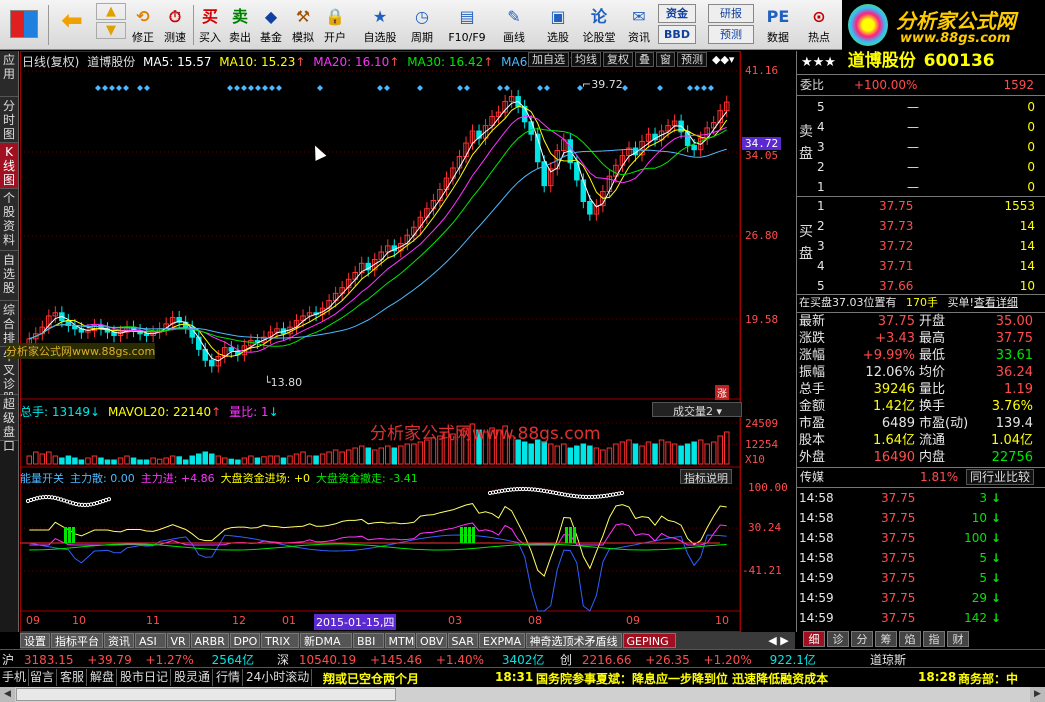  What do you see at coordinates (278, 677) in the screenshot?
I see `news-shortcut: 24小时滚动` at bounding box center [278, 677].